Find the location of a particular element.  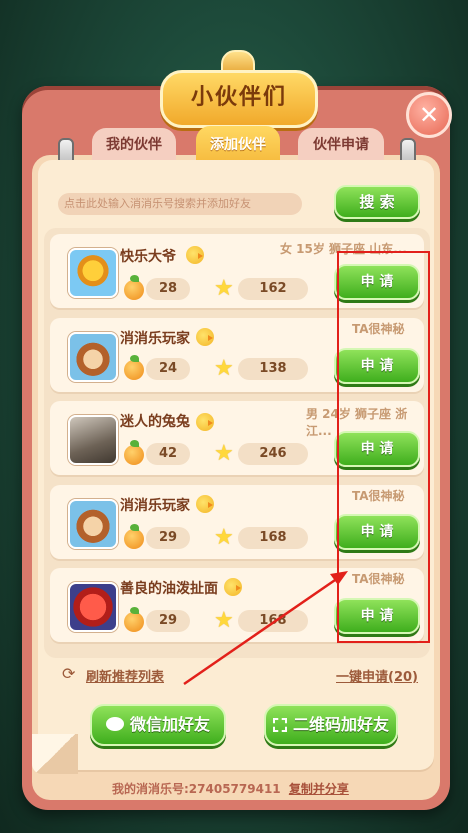

refresh-icon: ⟳ is located at coordinates (69, 673).